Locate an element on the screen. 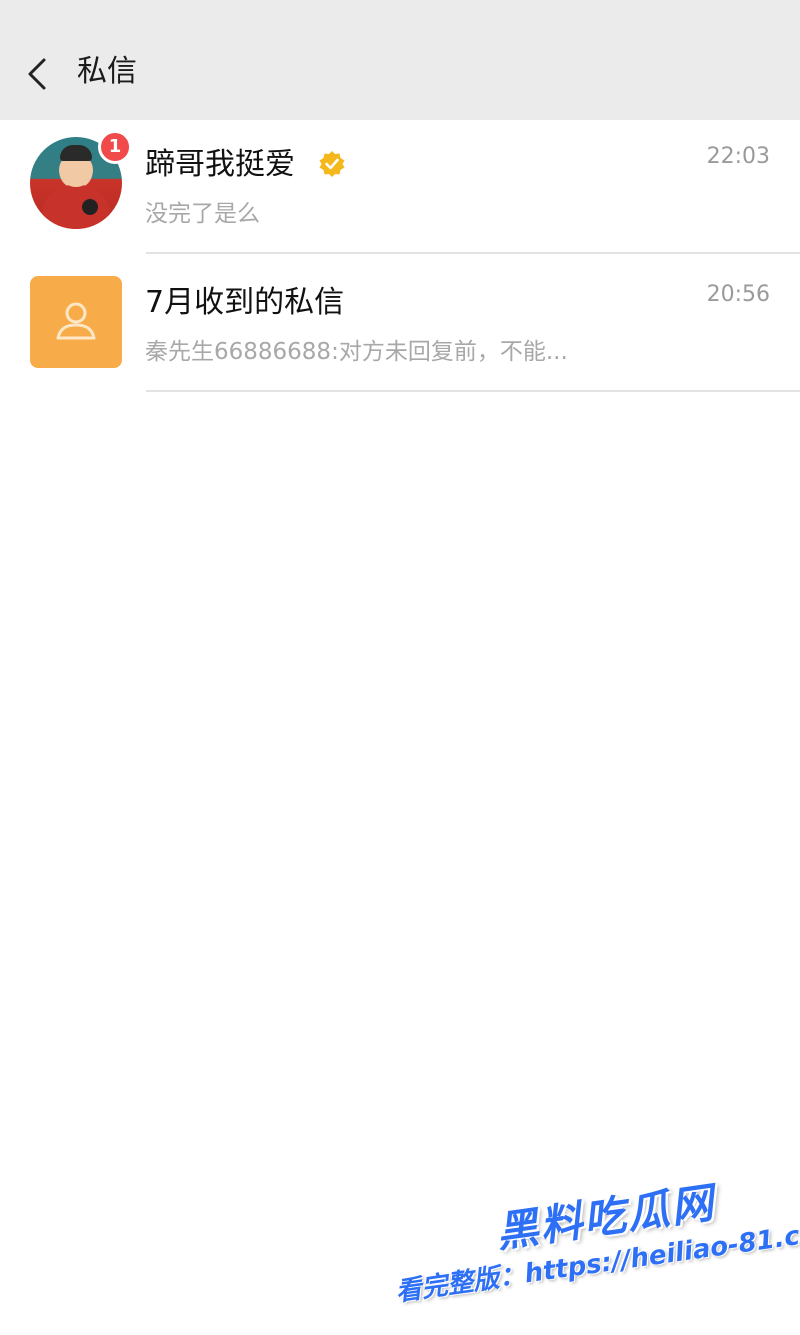  watermark: 黑料吃瓜网 看完整版：https://heiliao-81.com is located at coordinates (592, 1244).